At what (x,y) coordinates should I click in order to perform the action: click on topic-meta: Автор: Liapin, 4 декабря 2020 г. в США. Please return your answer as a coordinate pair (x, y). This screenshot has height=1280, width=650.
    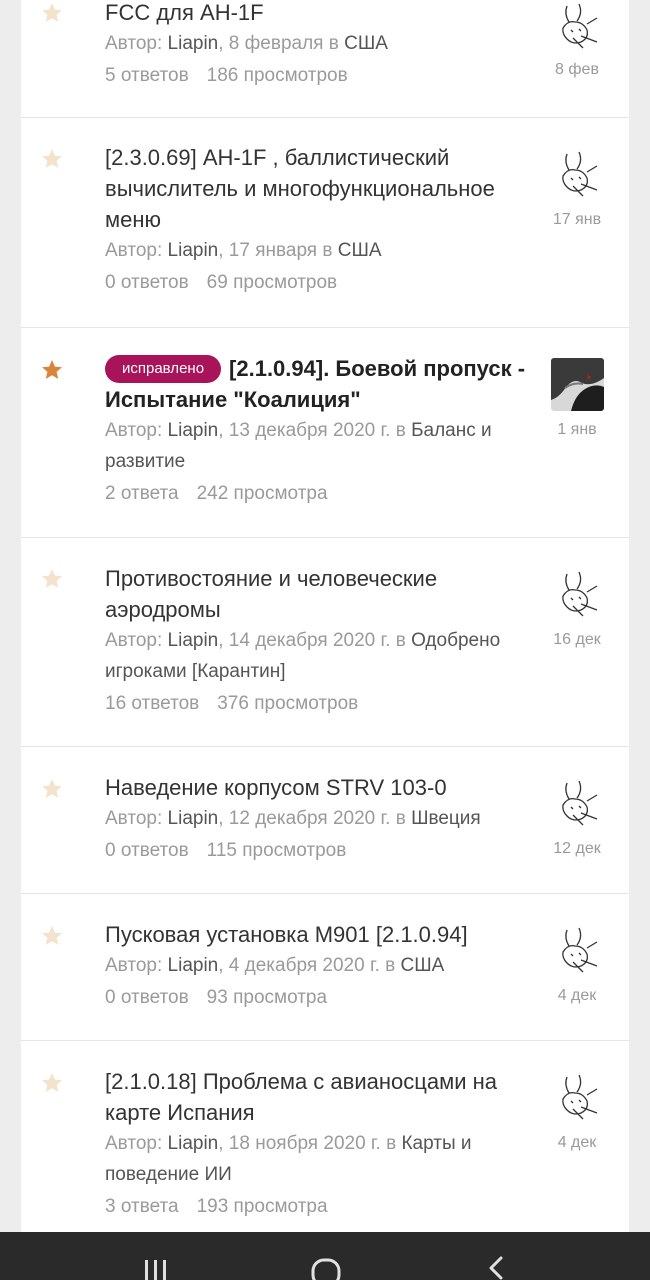
    Looking at the image, I should click on (320, 965).